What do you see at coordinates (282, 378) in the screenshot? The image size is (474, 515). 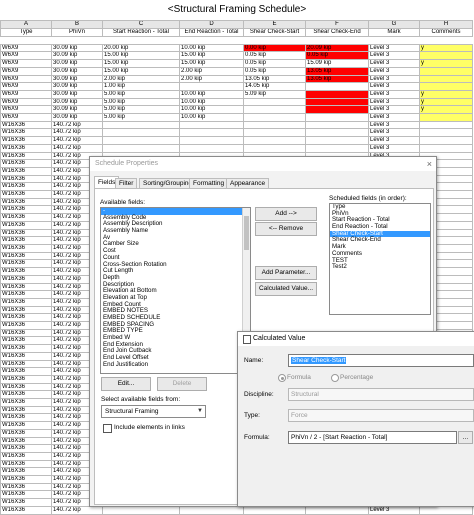 I see `formula-radio` at bounding box center [282, 378].